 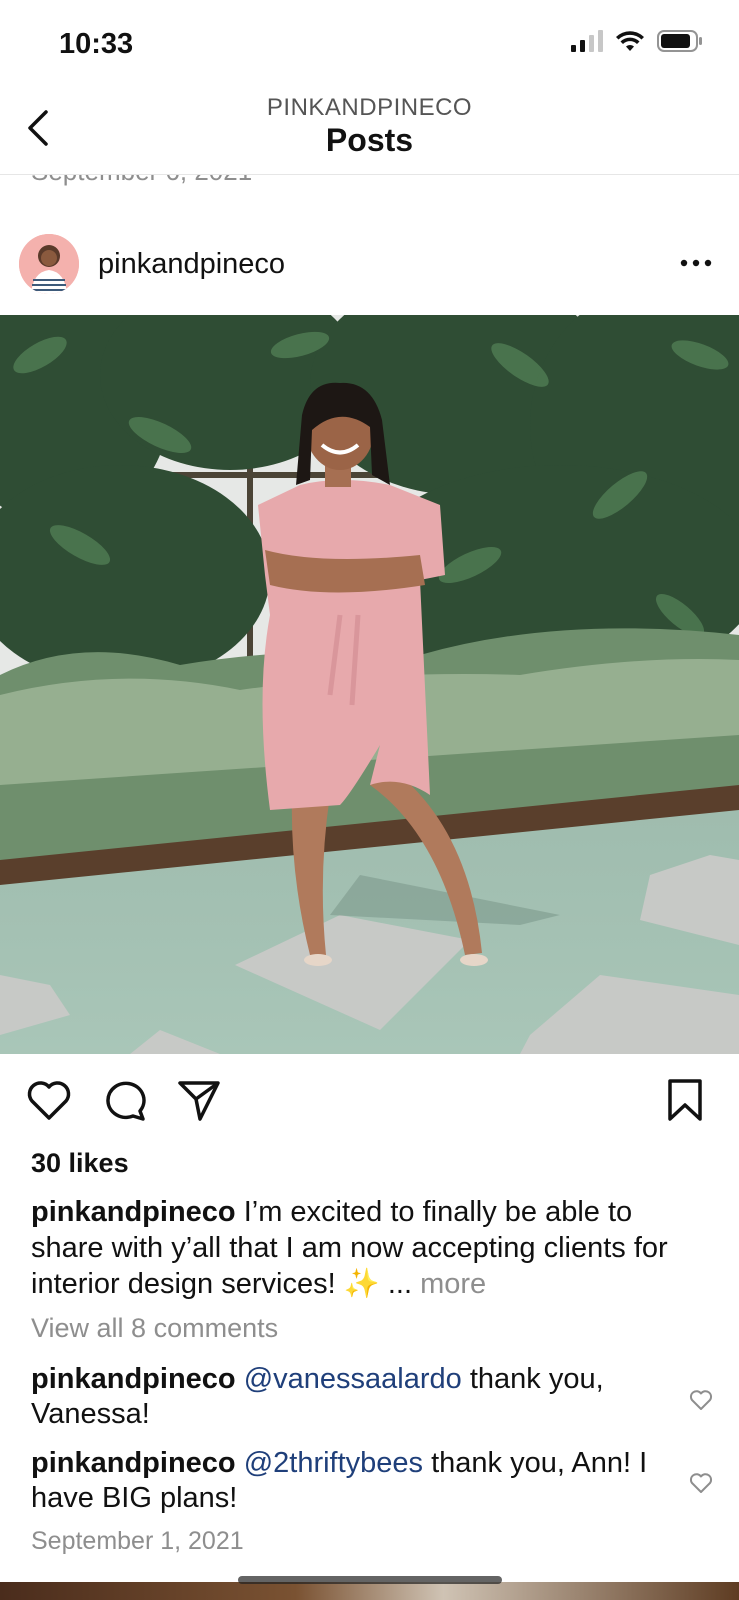 I want to click on status-icons, so click(x=637, y=41).